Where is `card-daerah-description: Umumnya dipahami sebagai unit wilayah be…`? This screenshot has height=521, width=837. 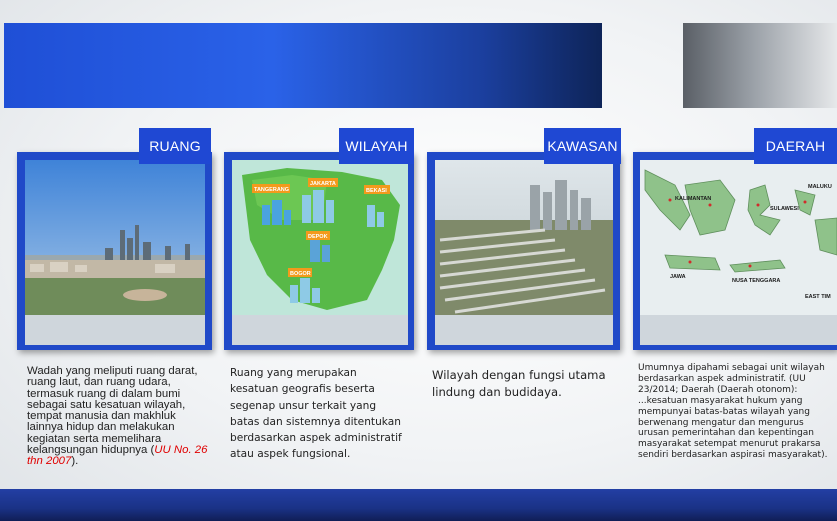 card-daerah-description: Umumnya dipahami sebagai unit wilayah be… is located at coordinates (733, 412).